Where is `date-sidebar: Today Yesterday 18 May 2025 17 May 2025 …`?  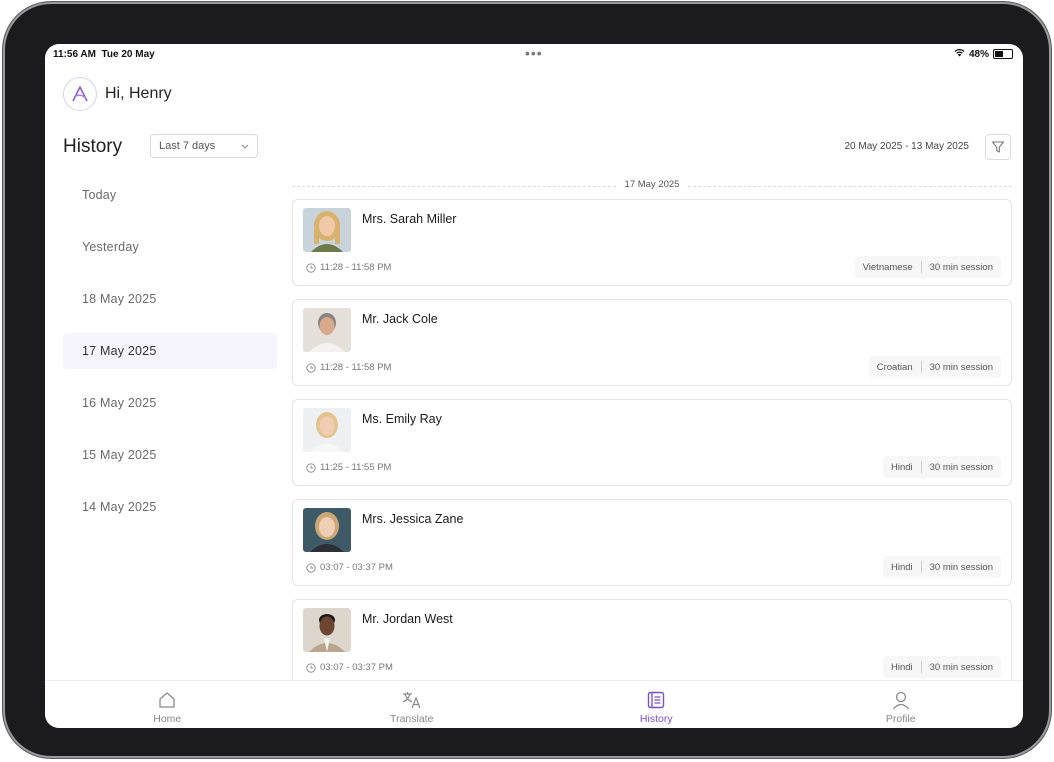
date-sidebar: Today Yesterday 18 May 2025 17 May 2025 … is located at coordinates (170, 359).